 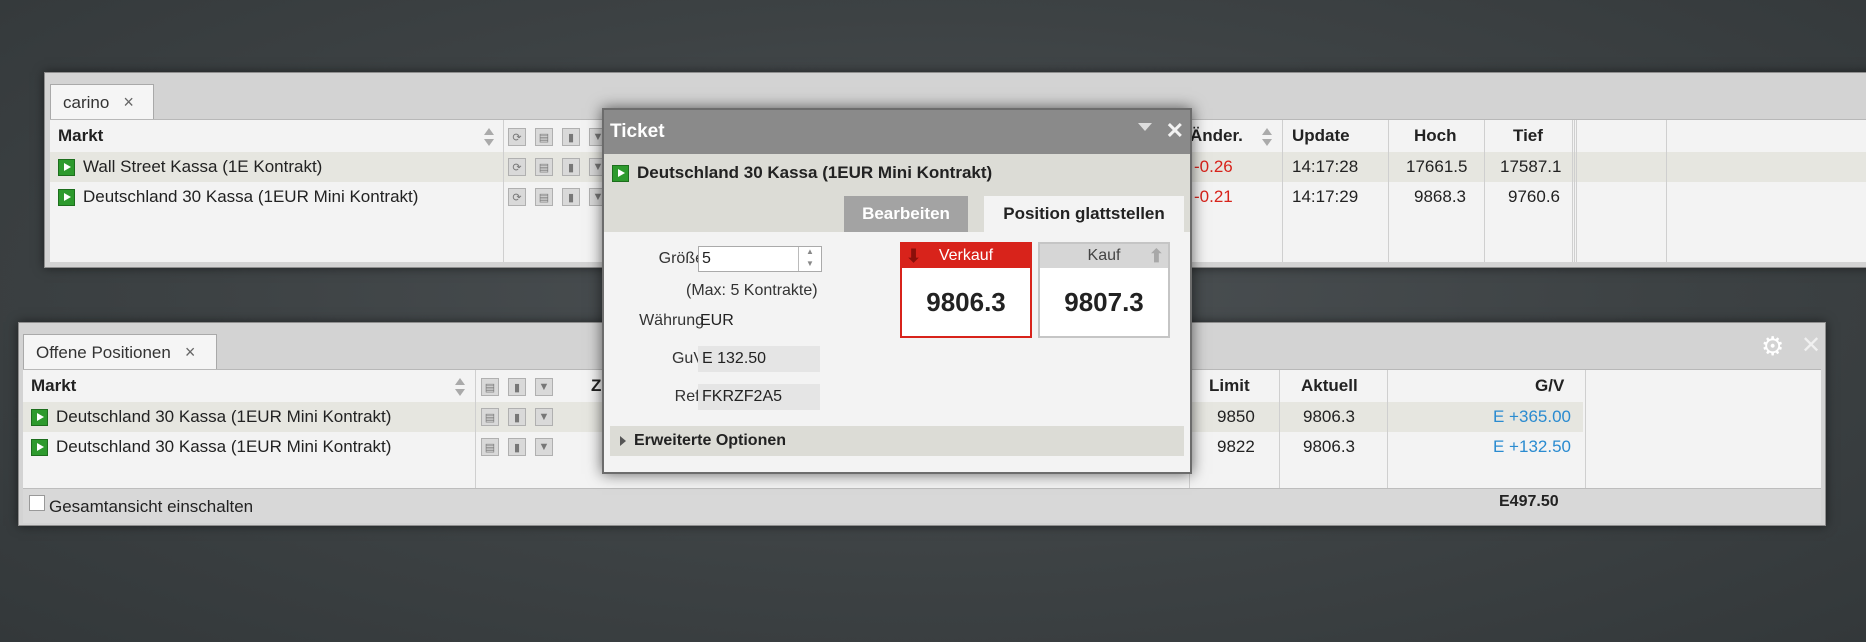 What do you see at coordinates (1772, 346) in the screenshot?
I see `gear-icon: ⚙` at bounding box center [1772, 346].